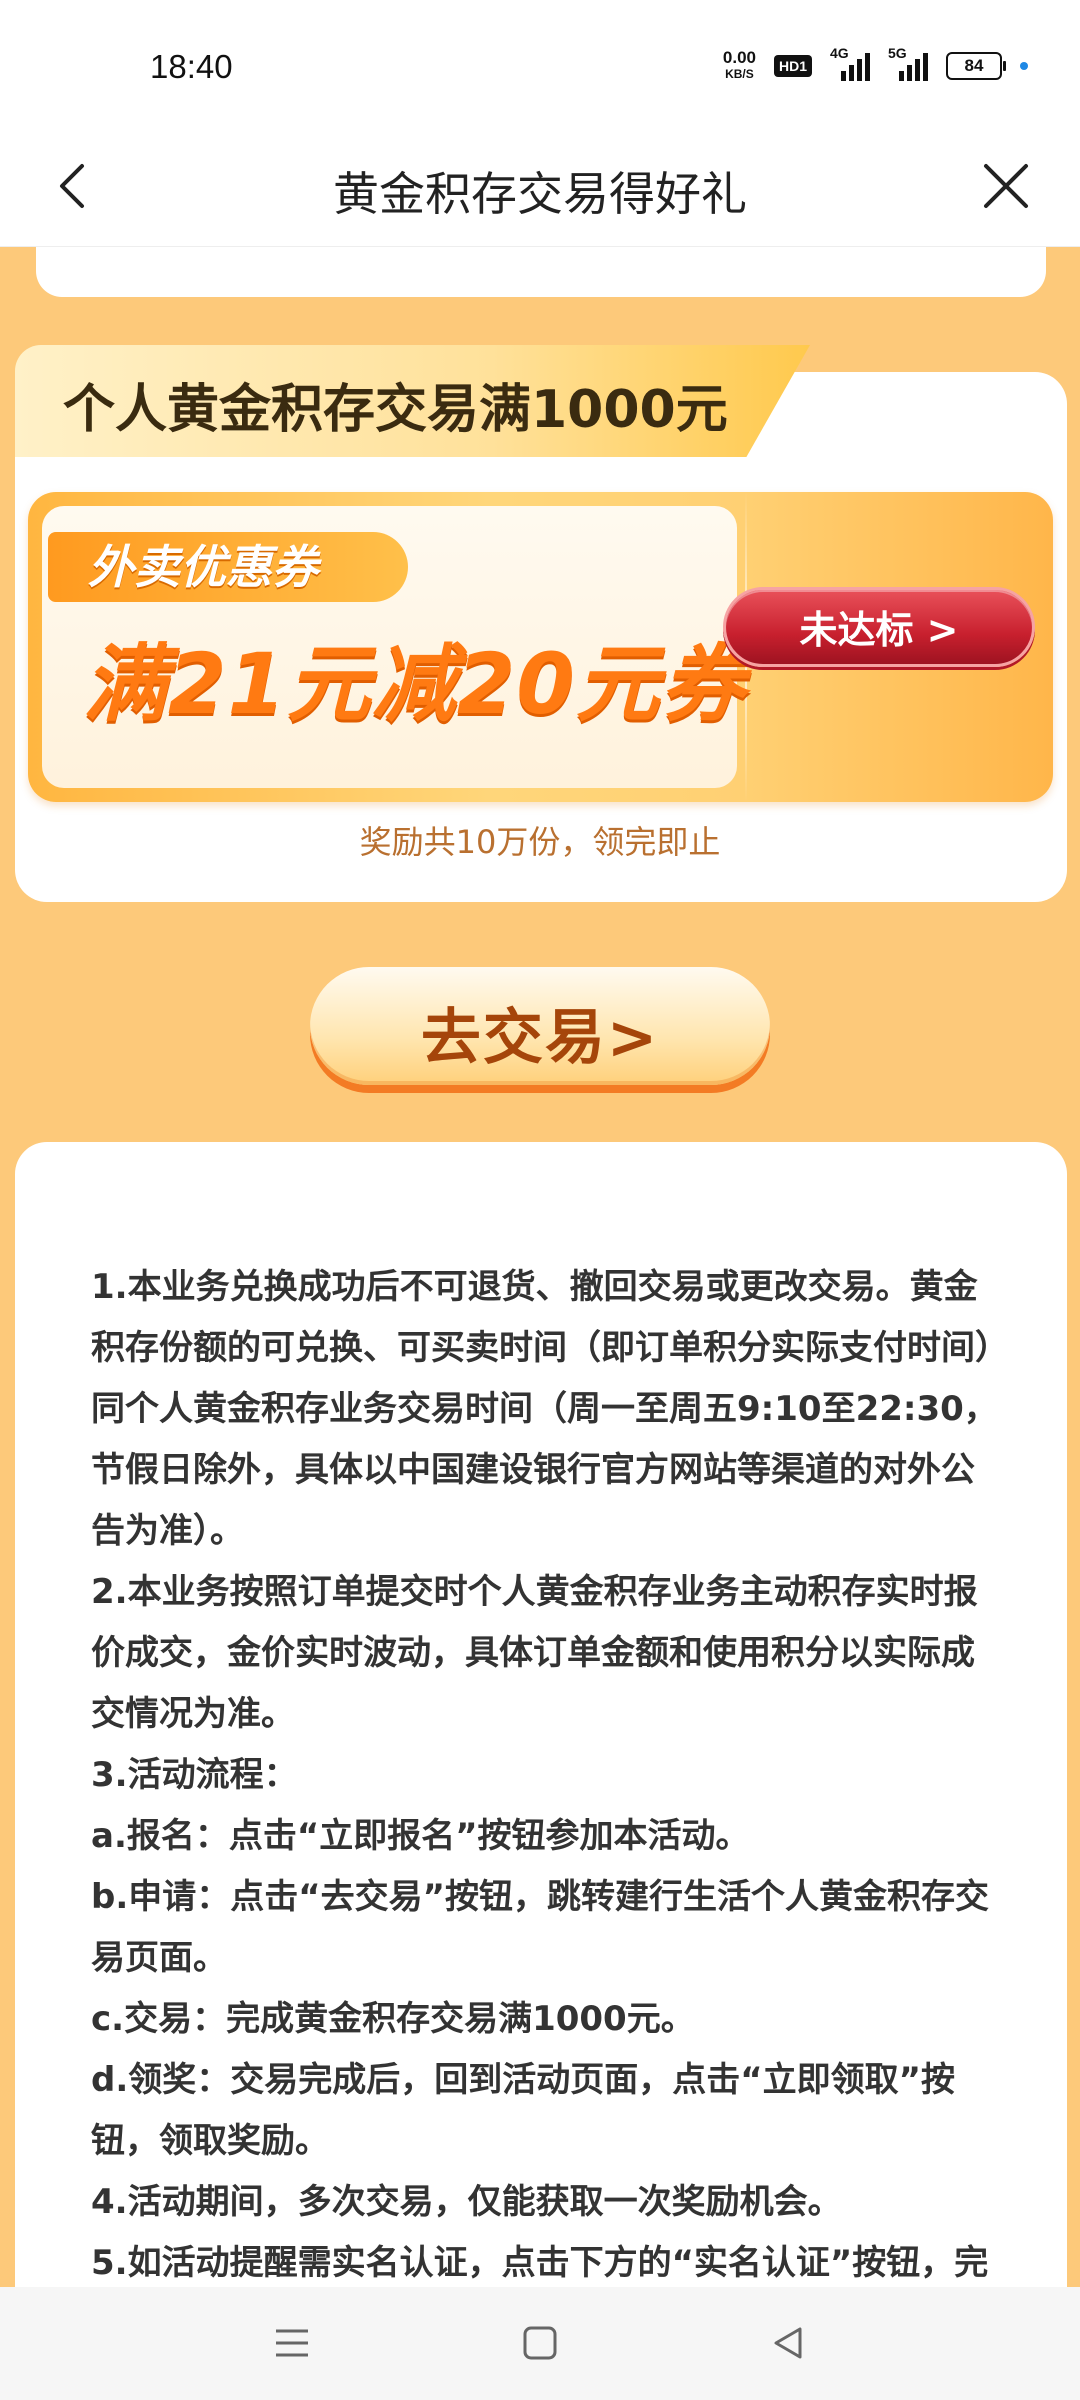  Describe the element at coordinates (540, 2263) in the screenshot. I see `rule-item: 5.如活动提醒需实名认证，点击下方的“实名认证”按钮，完` at that location.